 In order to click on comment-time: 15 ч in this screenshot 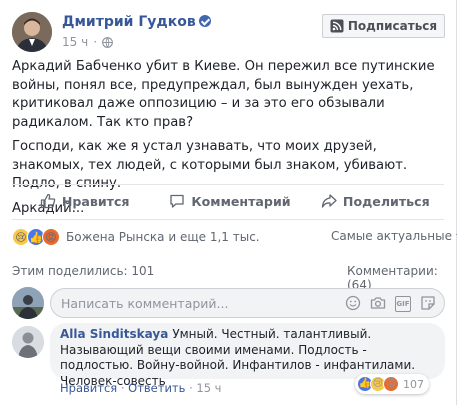, I will do `click(208, 388)`.